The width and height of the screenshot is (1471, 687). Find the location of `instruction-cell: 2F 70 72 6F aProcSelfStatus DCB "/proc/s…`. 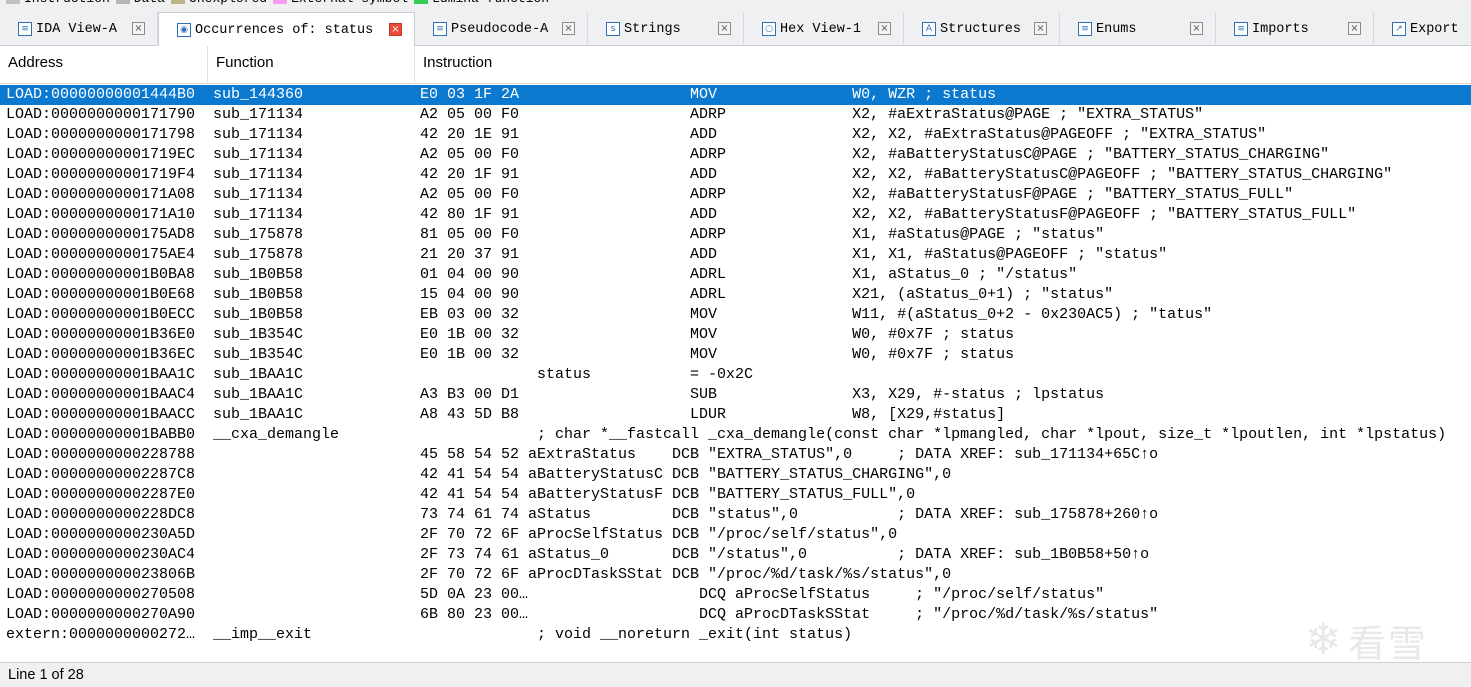

instruction-cell: 2F 70 72 6F aProcSelfStatus DCB "/proc/s… is located at coordinates (659, 534).